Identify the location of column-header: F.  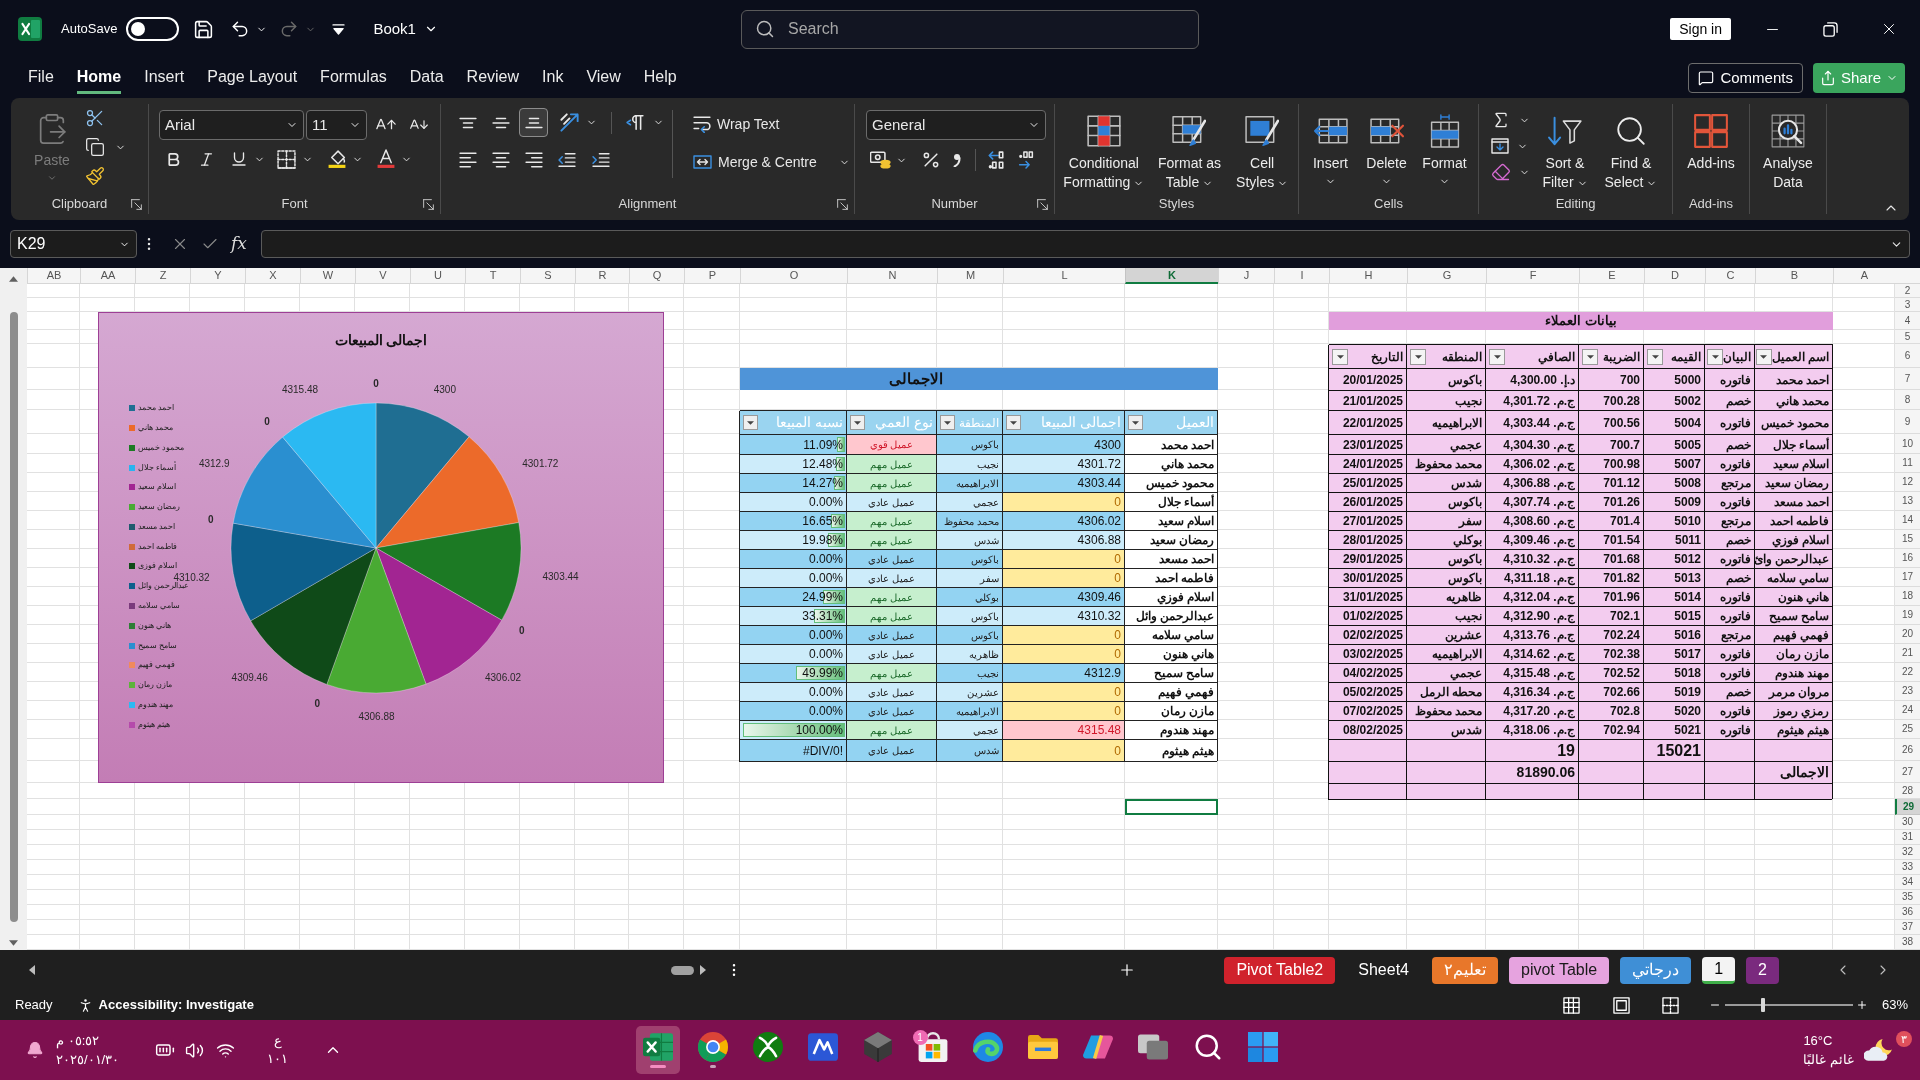
(1532, 276).